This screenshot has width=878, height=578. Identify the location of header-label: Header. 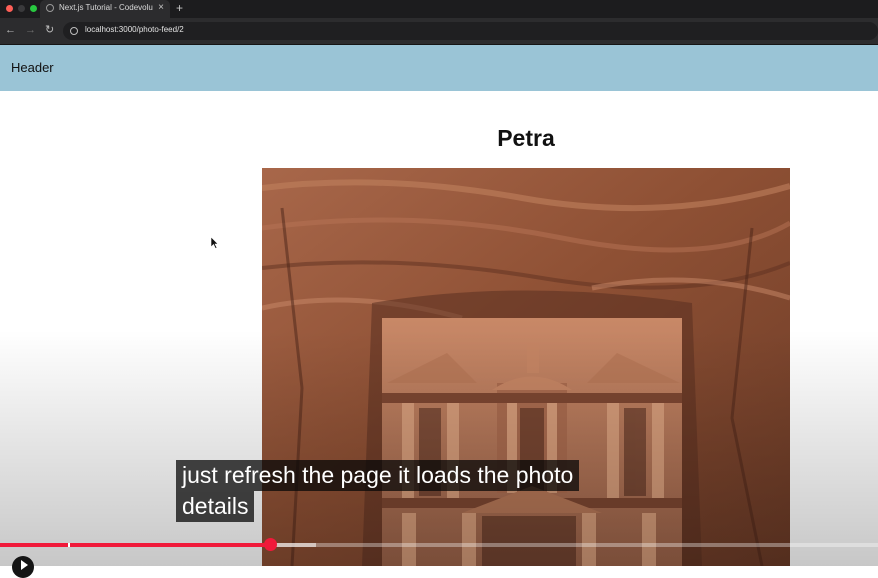
(32, 67).